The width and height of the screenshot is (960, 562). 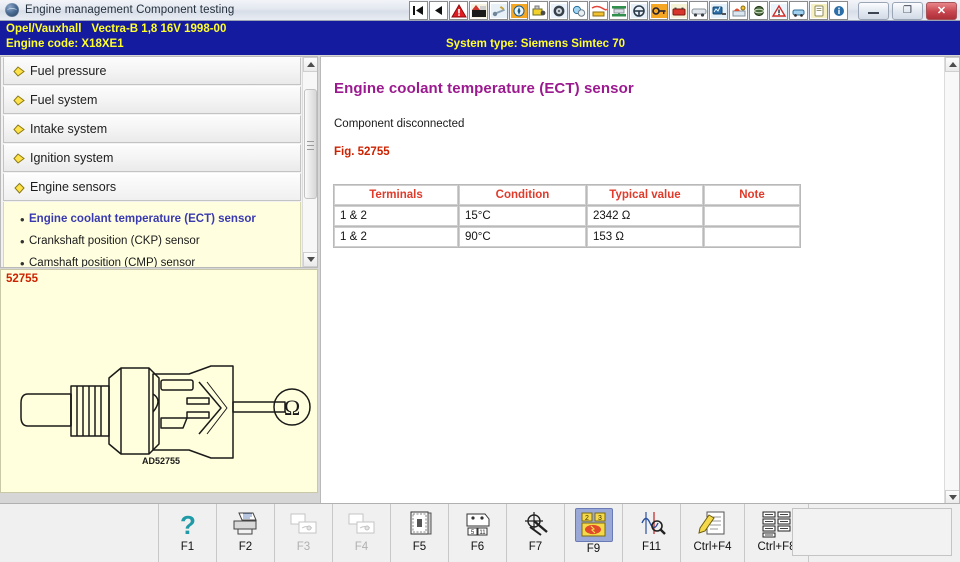 I want to click on minimize-button, so click(x=873, y=10).